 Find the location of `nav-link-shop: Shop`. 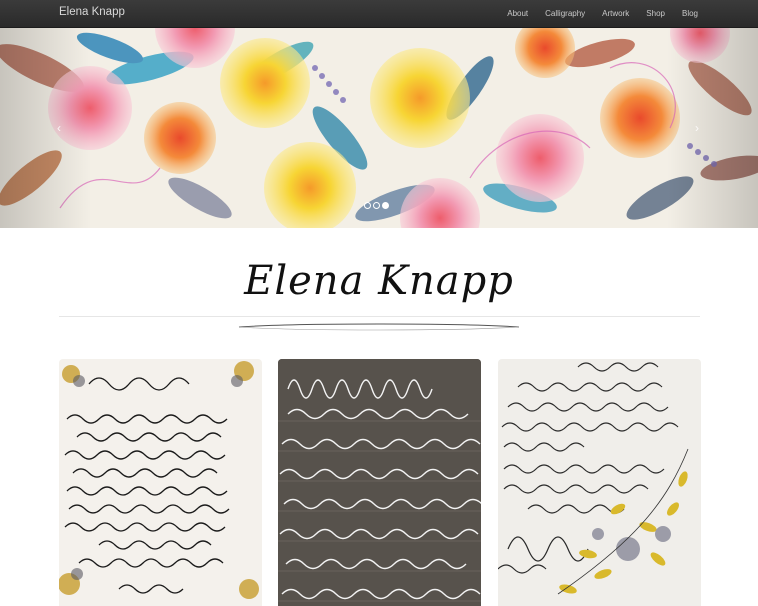

nav-link-shop: Shop is located at coordinates (655, 13).